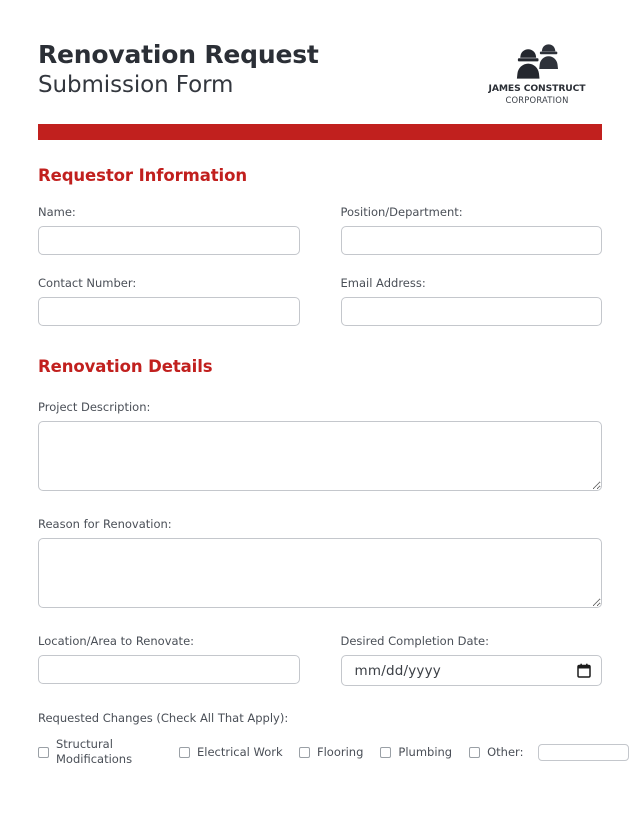 The image size is (640, 828). Describe the element at coordinates (584, 752) in the screenshot. I see `other-text-input` at that location.